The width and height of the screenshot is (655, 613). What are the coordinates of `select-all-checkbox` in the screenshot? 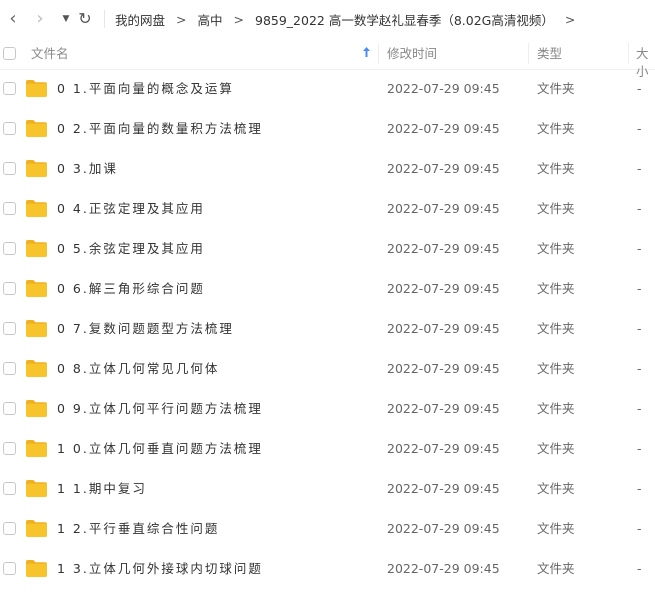 It's located at (9, 53).